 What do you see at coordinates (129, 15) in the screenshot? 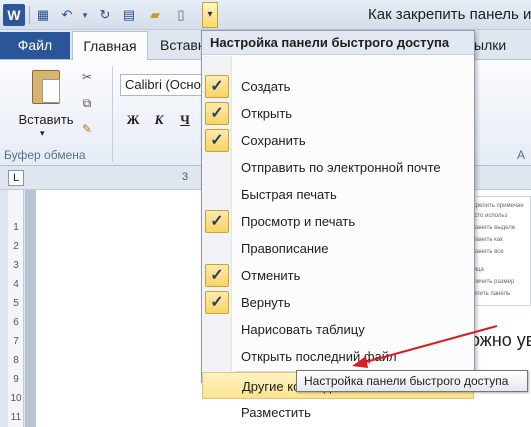
I see `print-preview-icon: ▤` at bounding box center [129, 15].